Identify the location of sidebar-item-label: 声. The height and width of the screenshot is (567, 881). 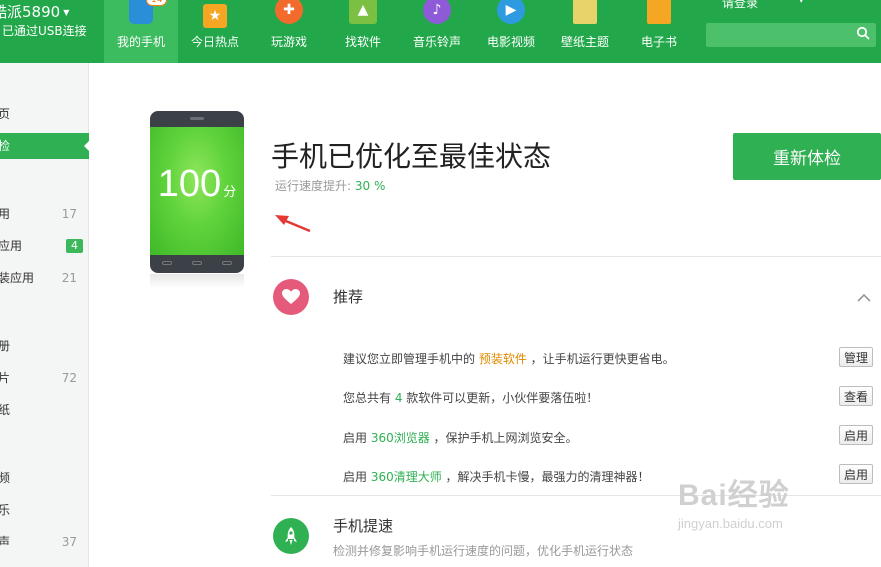
(5, 542).